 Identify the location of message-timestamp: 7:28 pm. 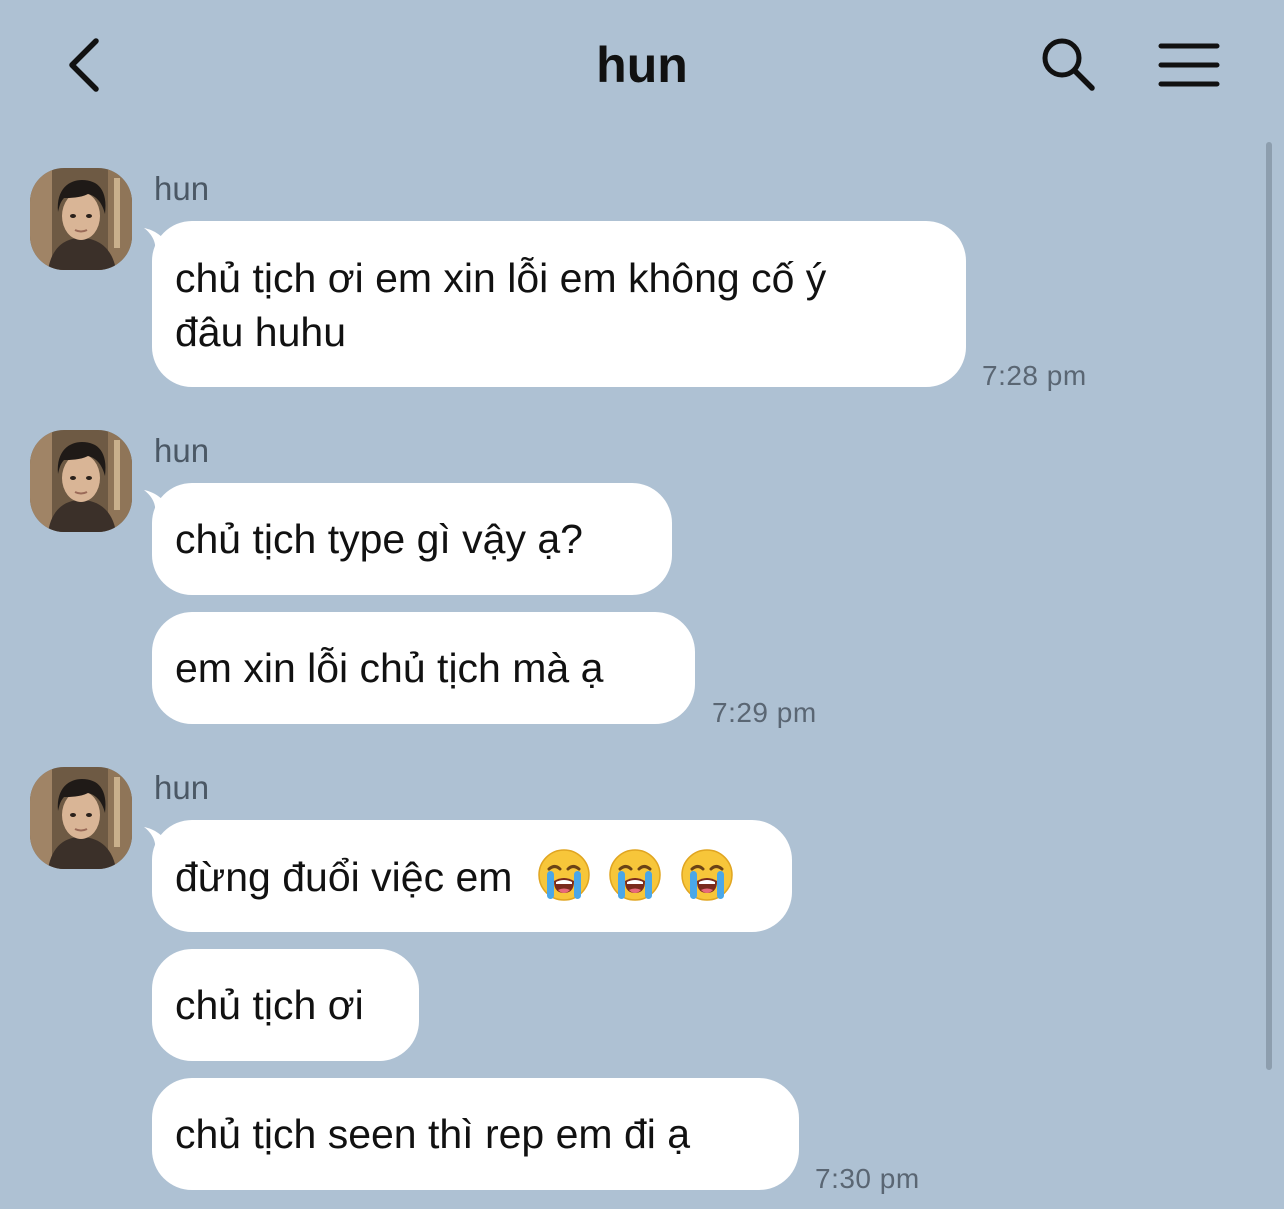
(1034, 375).